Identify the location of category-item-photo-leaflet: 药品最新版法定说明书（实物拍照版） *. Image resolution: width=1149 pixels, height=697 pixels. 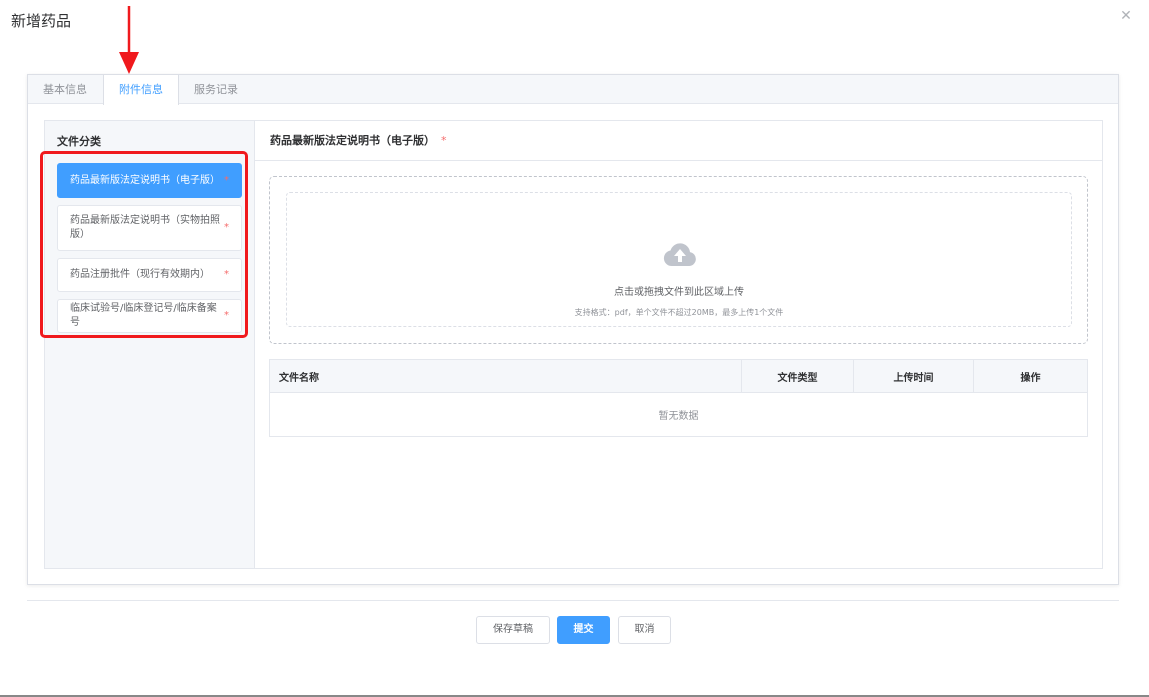
(149, 228).